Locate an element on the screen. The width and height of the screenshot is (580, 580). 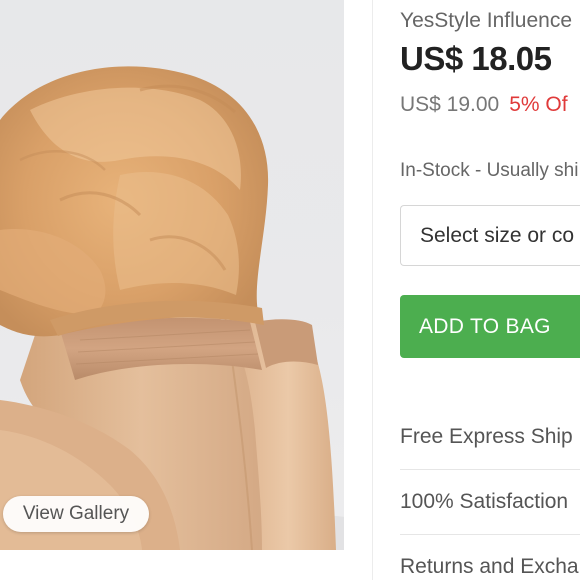
size-color-select: Select size or co is located at coordinates (490, 235).